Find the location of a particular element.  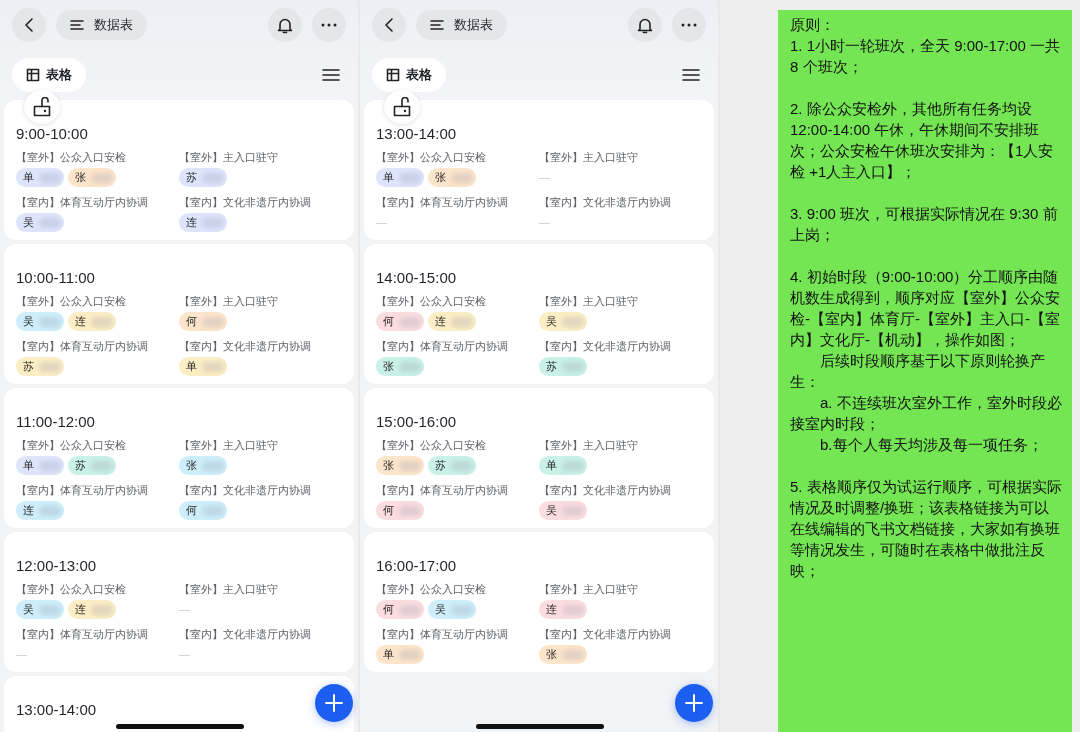

add-button is located at coordinates (694, 703).